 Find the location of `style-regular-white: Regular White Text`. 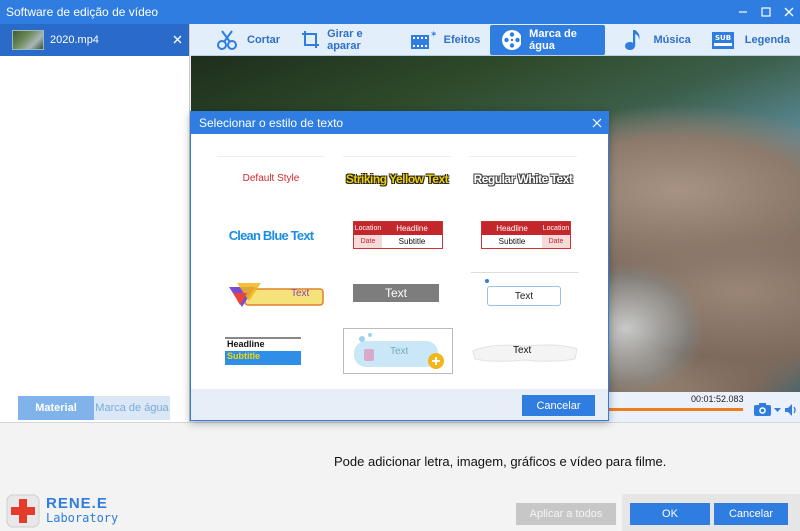

style-regular-white: Regular White Text is located at coordinates (523, 178).